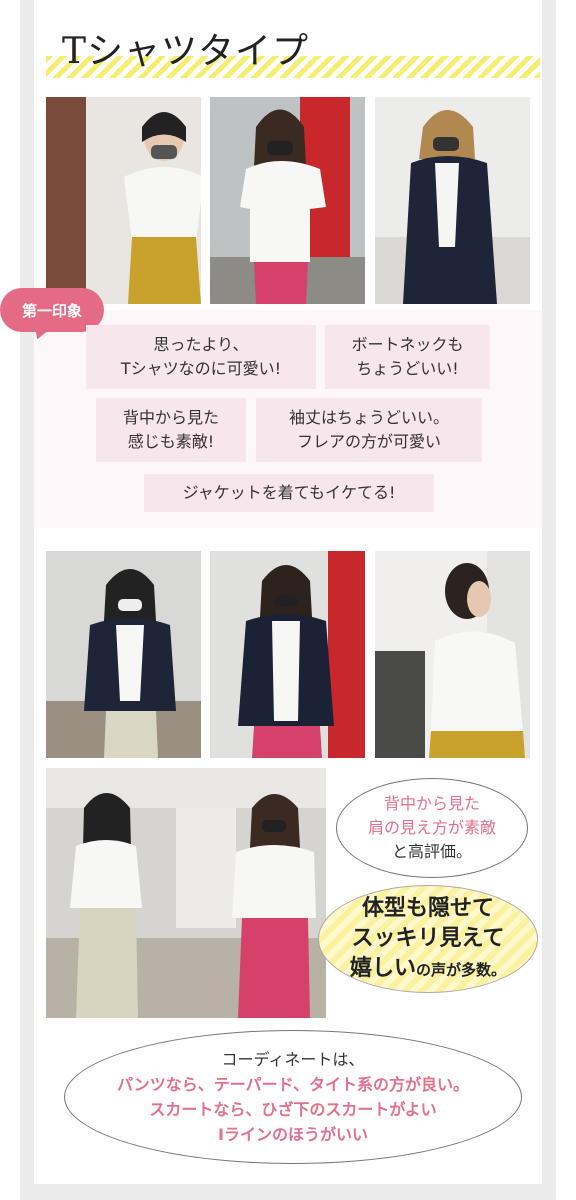  Describe the element at coordinates (369, 430) in the screenshot. I see `impression-tag: 袖丈はちょうどいい。 フレアの方が可愛い` at that location.